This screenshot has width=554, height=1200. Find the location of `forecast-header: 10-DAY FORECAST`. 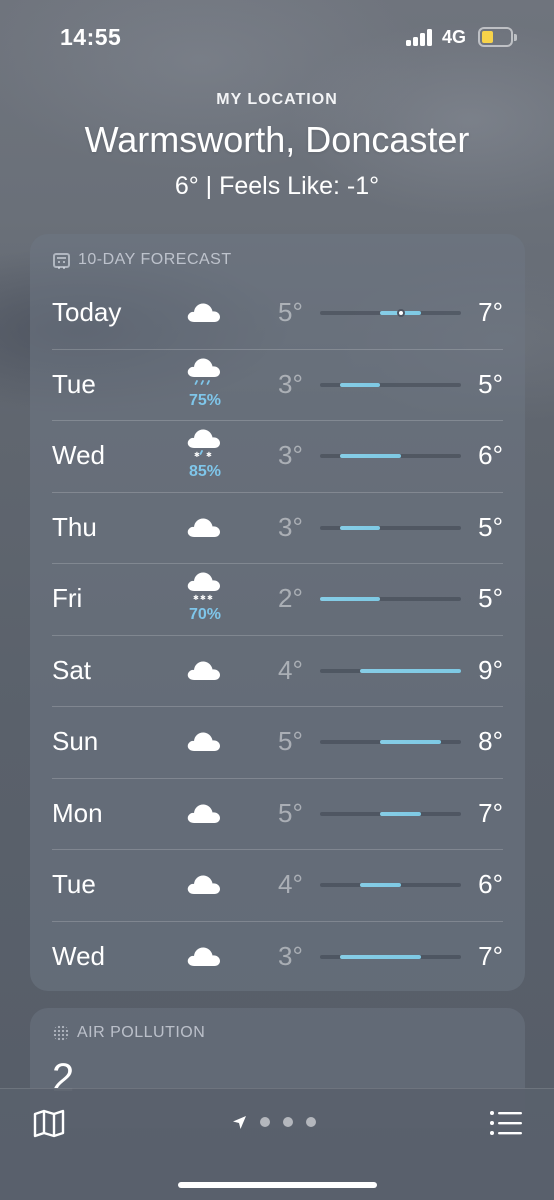

forecast-header: 10-DAY FORECAST is located at coordinates (142, 260).